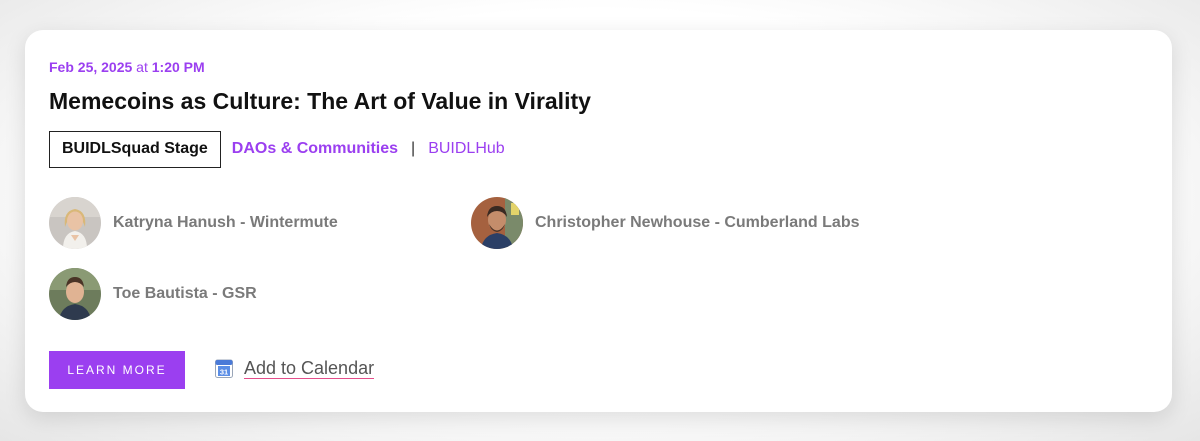 The width and height of the screenshot is (1200, 441). I want to click on calendar-icon-day: 31, so click(224, 372).